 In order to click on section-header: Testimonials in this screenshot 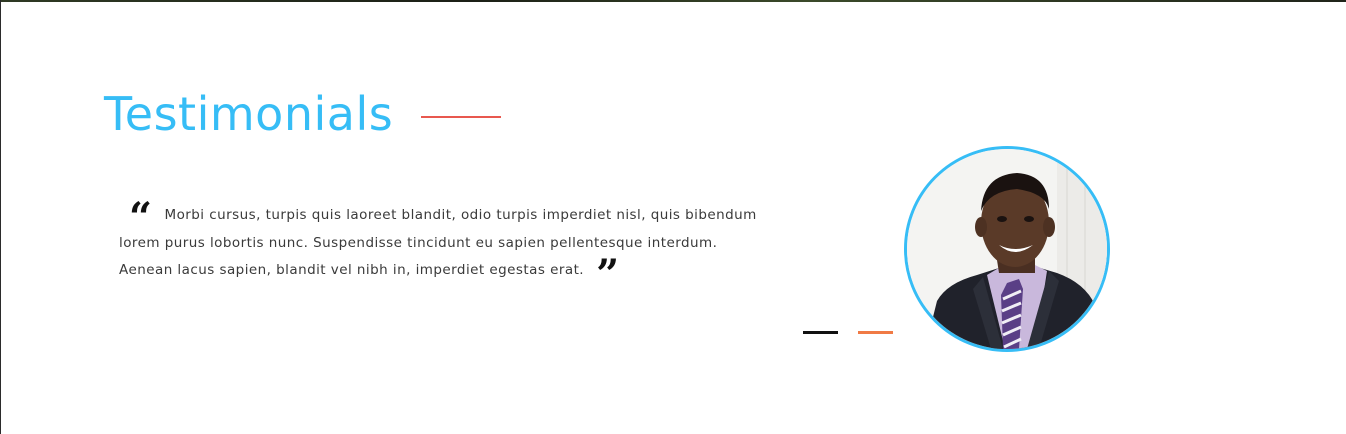, I will do `click(303, 114)`.